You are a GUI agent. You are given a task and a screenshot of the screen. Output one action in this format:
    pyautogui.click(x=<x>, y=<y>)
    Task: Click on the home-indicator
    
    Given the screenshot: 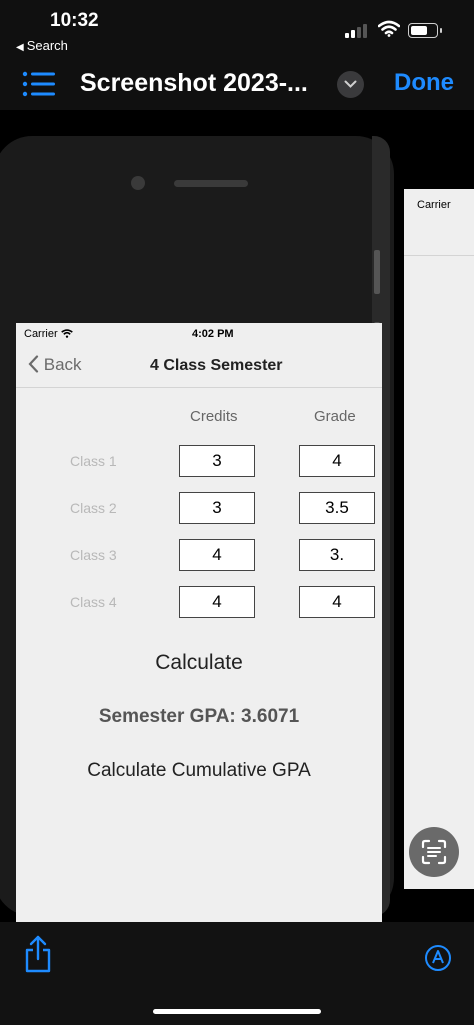 What is the action you would take?
    pyautogui.click(x=237, y=1011)
    